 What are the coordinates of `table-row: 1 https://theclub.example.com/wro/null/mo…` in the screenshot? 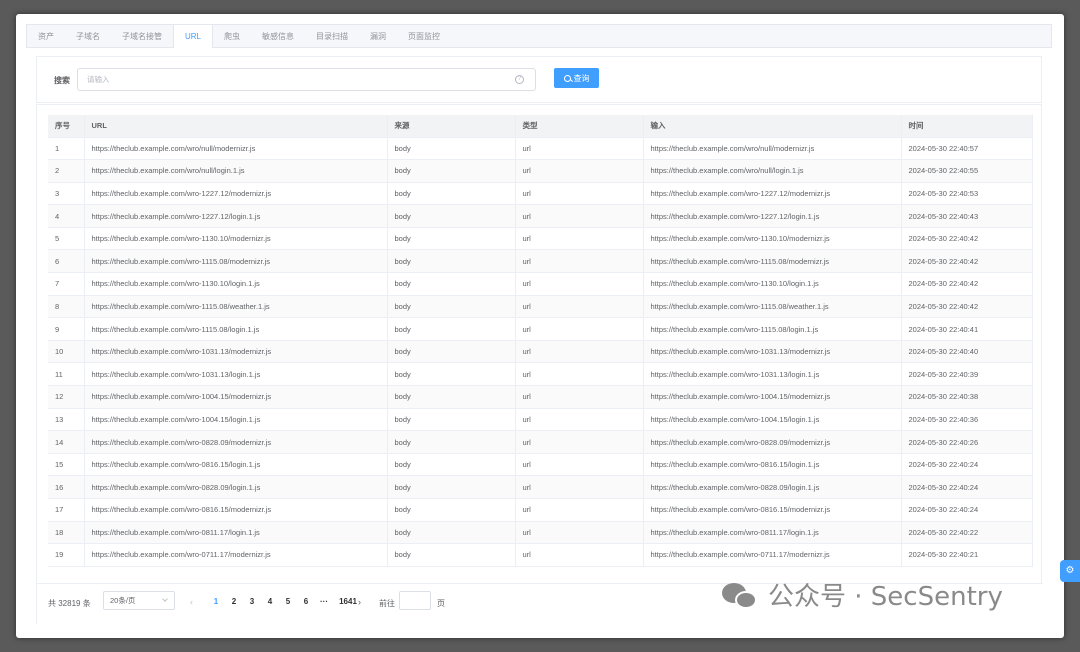 It's located at (540, 149).